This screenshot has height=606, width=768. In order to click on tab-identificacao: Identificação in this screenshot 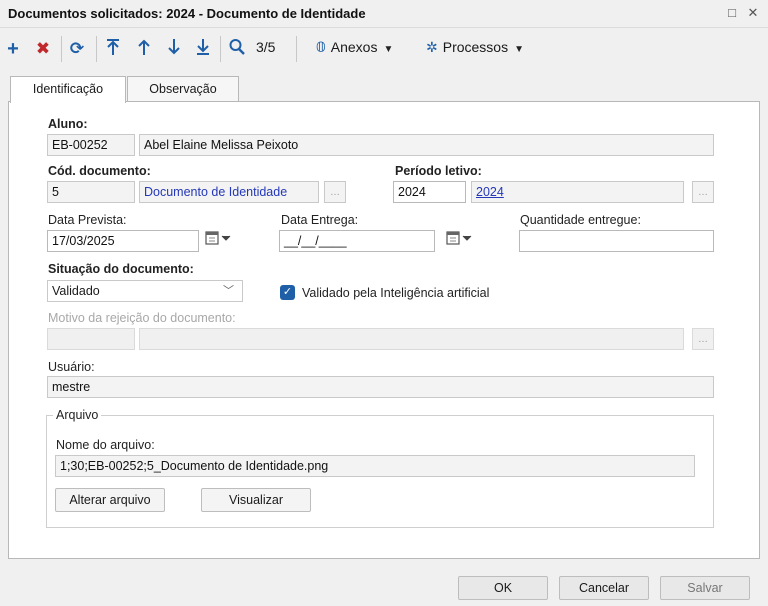, I will do `click(68, 89)`.